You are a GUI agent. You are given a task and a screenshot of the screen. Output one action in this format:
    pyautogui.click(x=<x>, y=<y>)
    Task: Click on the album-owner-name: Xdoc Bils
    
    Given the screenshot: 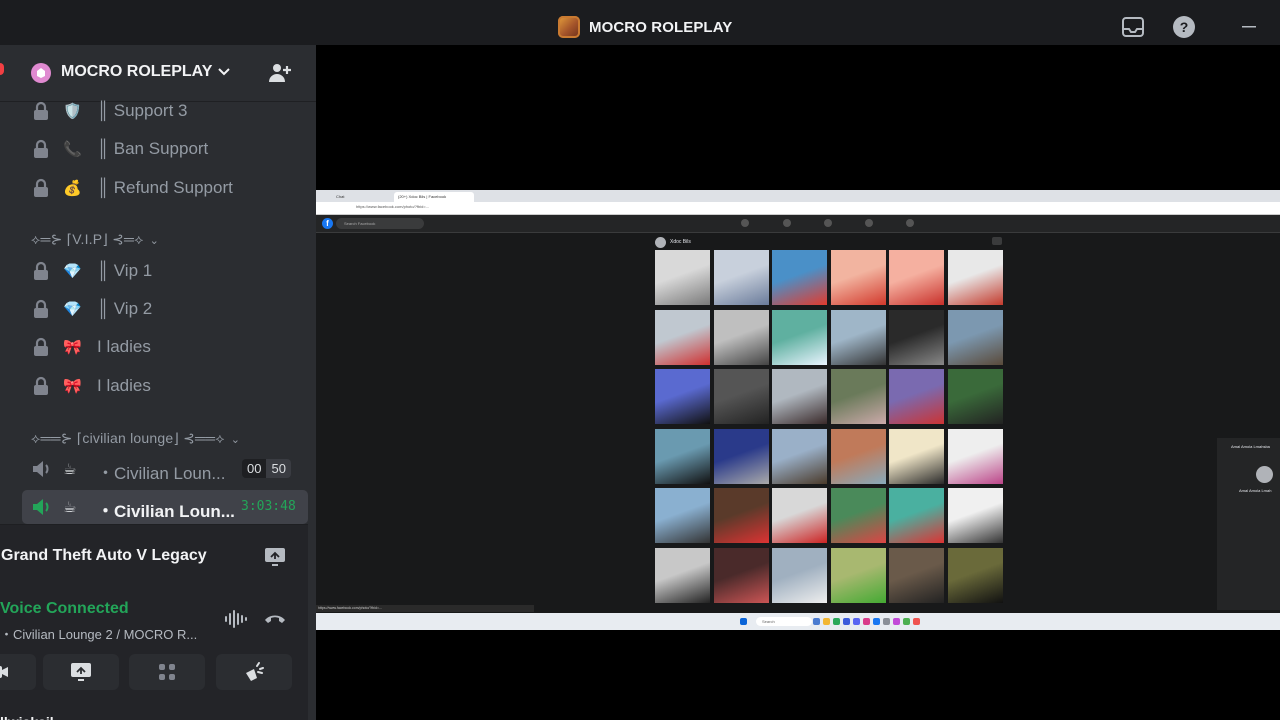 What is the action you would take?
    pyautogui.click(x=680, y=242)
    